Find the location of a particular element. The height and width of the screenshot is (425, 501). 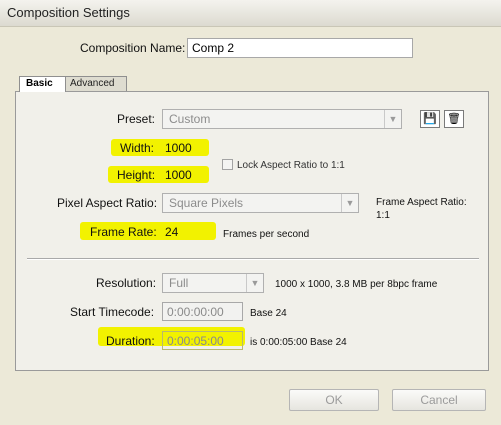

title-bar: Composition Settings is located at coordinates (250, 13).